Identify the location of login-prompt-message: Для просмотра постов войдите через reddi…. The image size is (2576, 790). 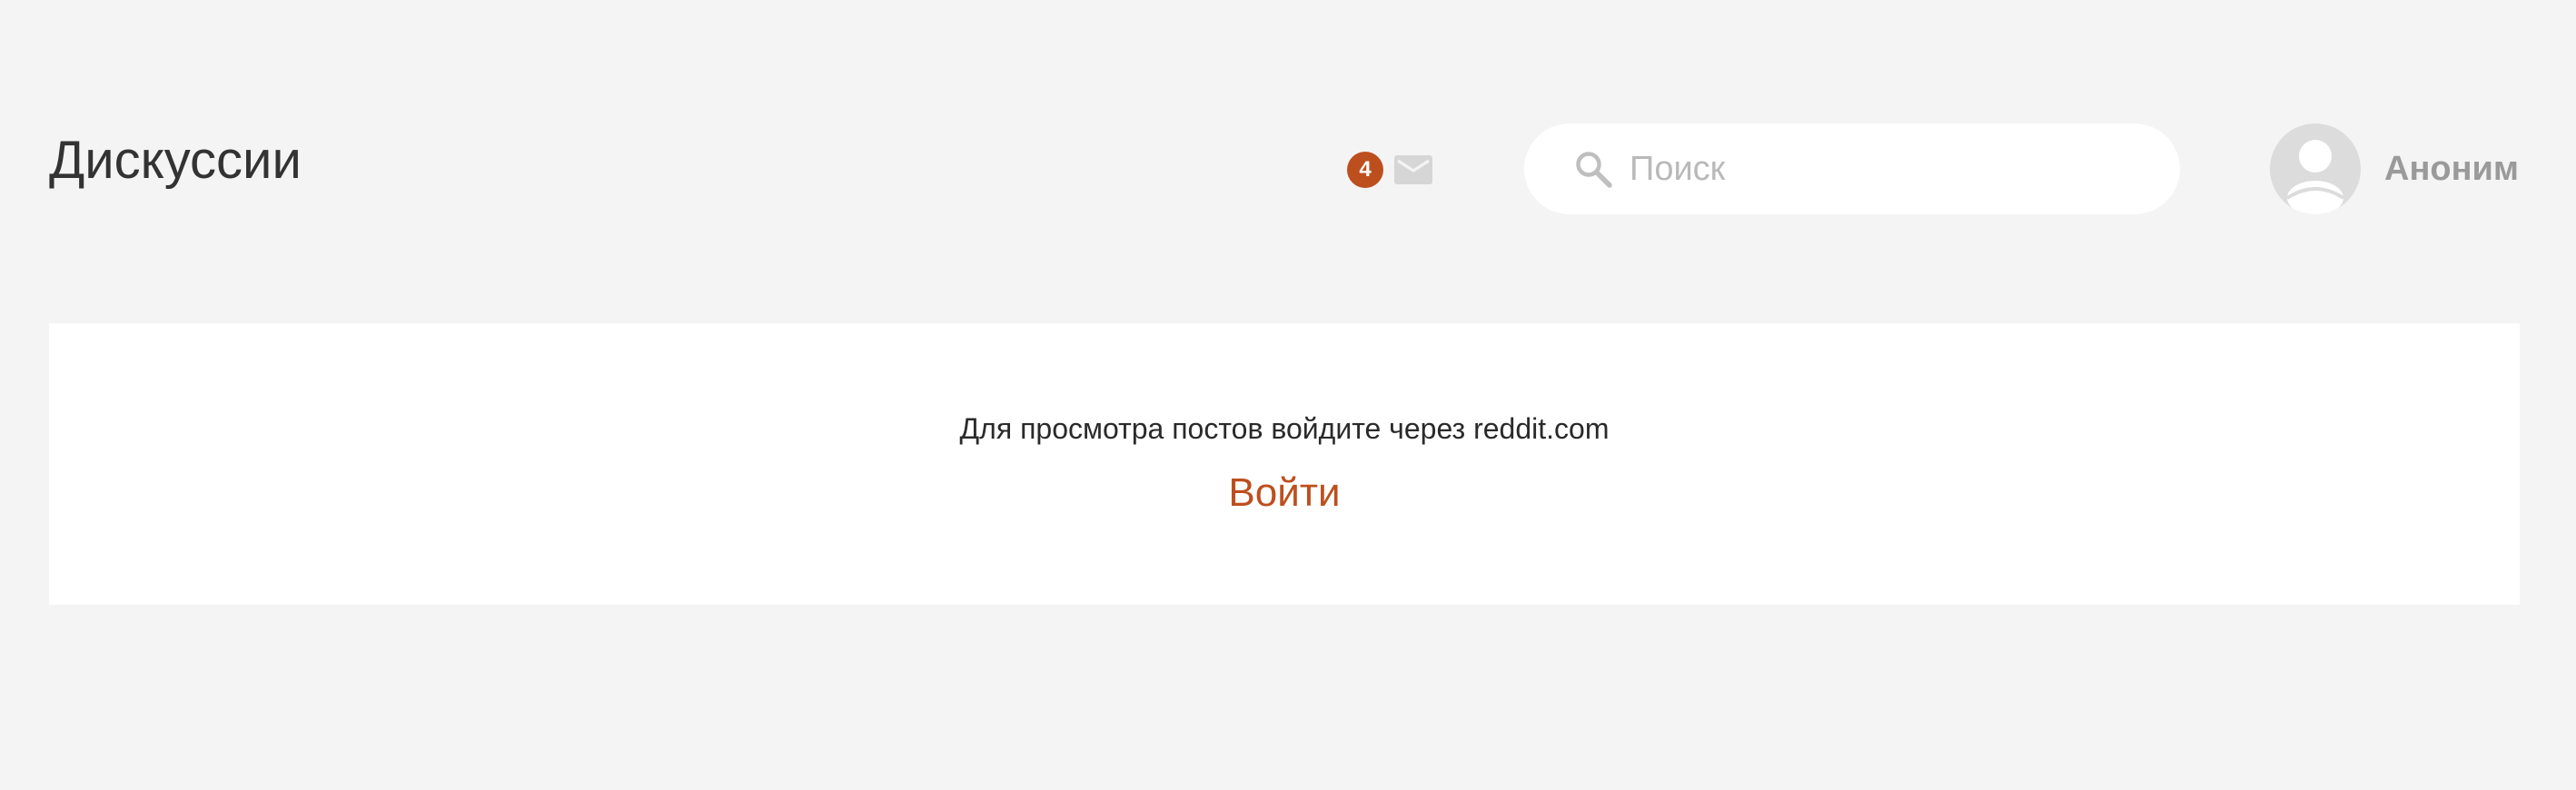
(1284, 428).